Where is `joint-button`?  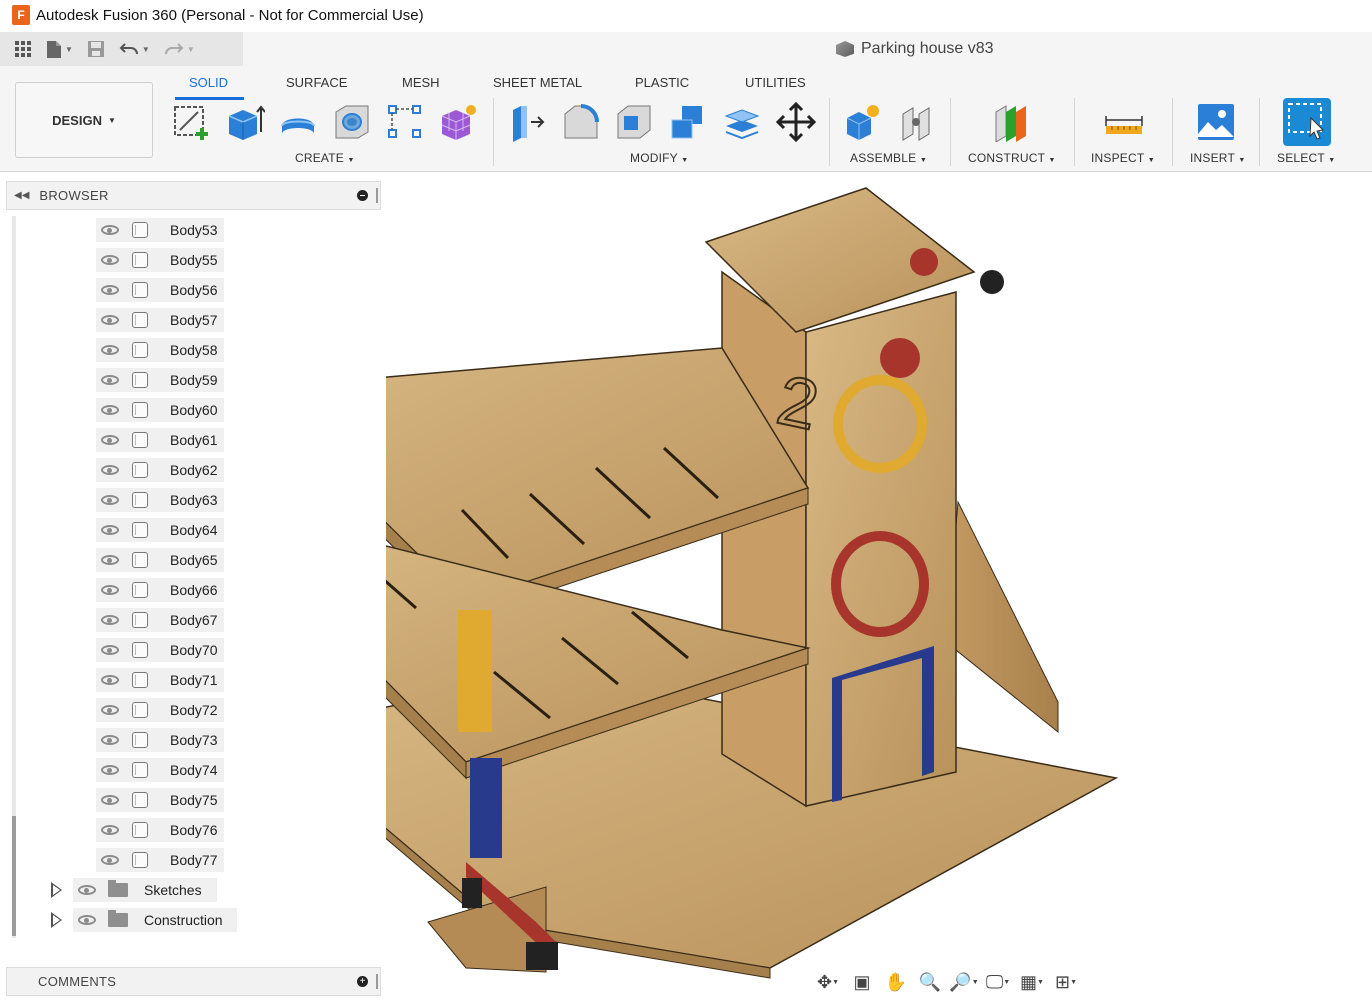 joint-button is located at coordinates (917, 122).